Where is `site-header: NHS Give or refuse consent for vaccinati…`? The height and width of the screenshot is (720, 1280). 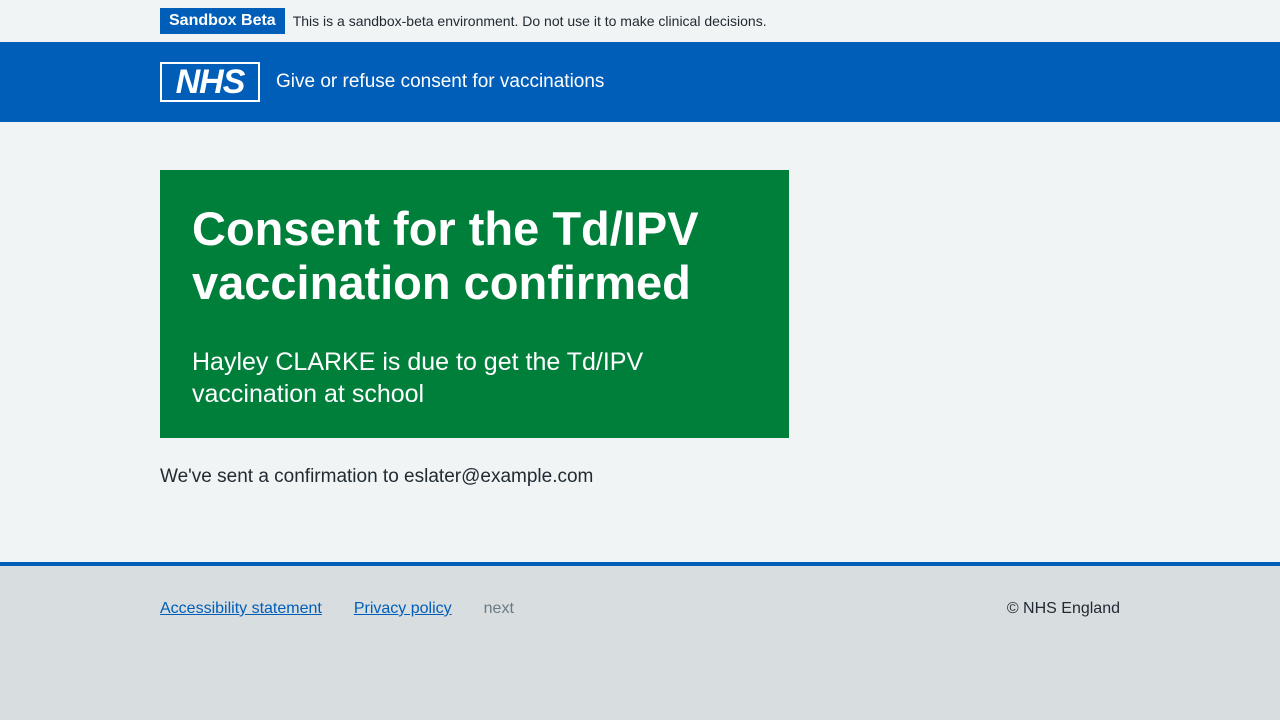 site-header: NHS Give or refuse consent for vaccinati… is located at coordinates (640, 82).